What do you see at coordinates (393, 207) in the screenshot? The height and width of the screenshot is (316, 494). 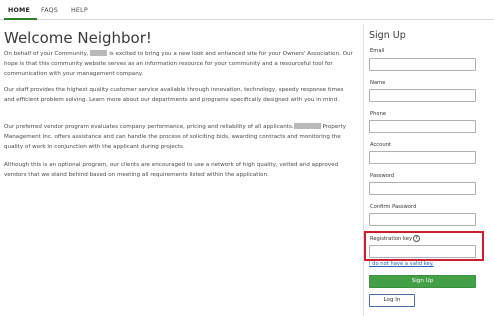 I see `confirm-password-label: Confirm Password` at bounding box center [393, 207].